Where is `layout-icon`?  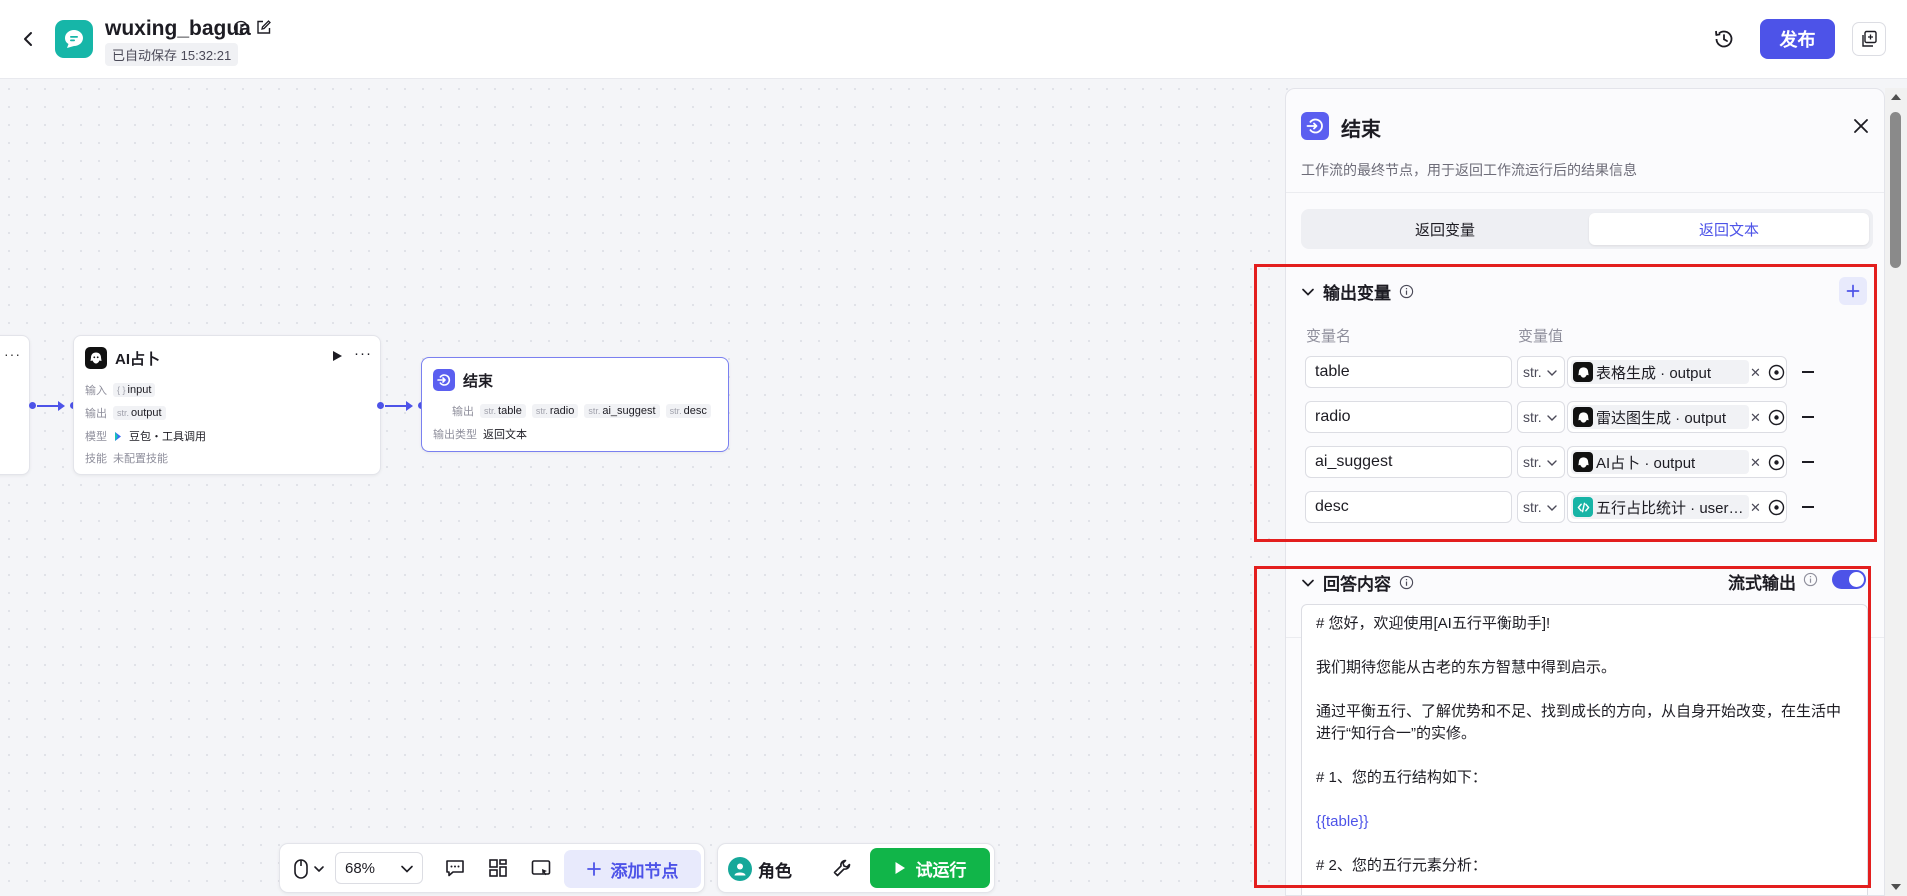
layout-icon is located at coordinates (498, 868).